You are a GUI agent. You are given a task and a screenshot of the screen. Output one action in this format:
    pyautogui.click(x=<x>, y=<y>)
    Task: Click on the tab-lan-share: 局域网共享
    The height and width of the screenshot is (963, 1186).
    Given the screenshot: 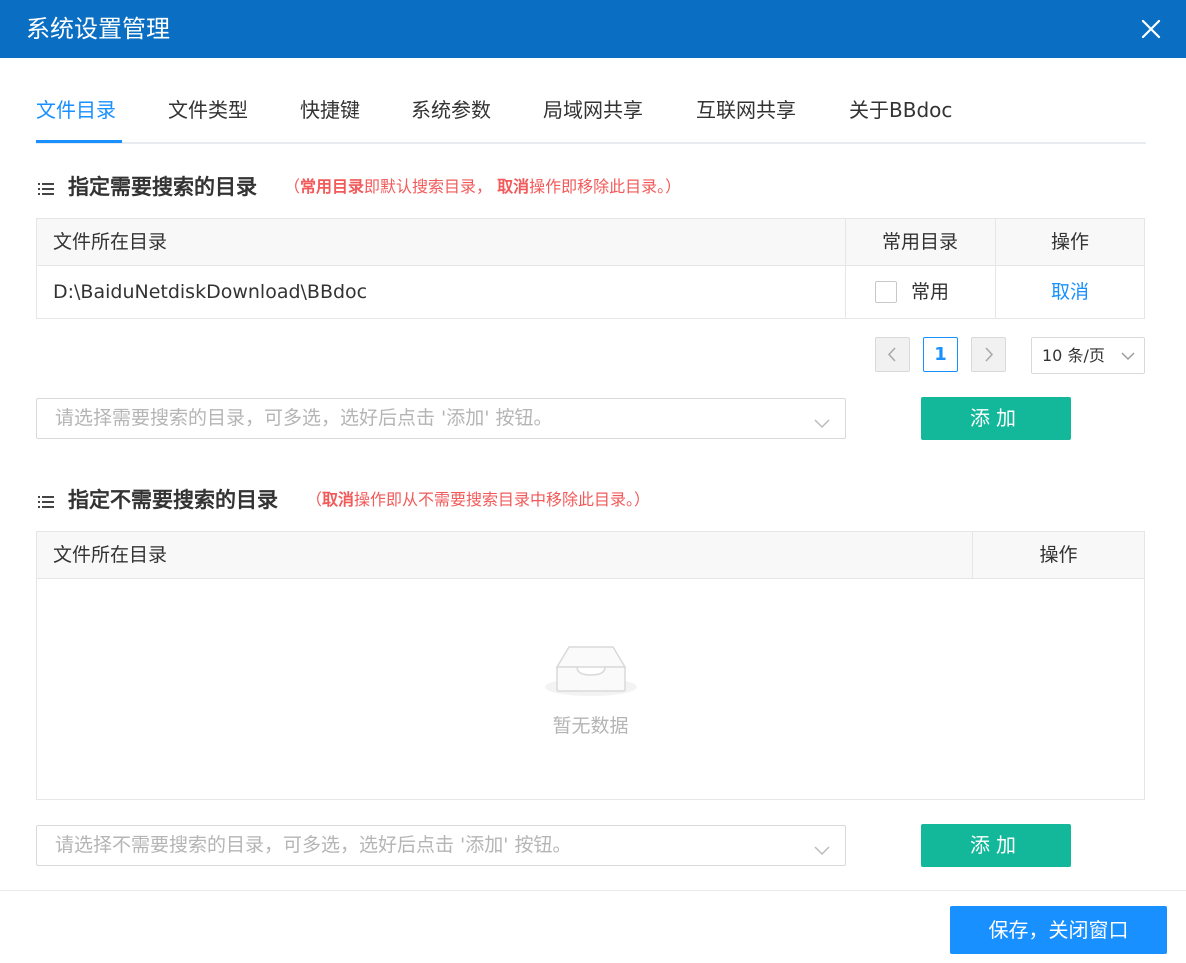 What is the action you would take?
    pyautogui.click(x=593, y=110)
    